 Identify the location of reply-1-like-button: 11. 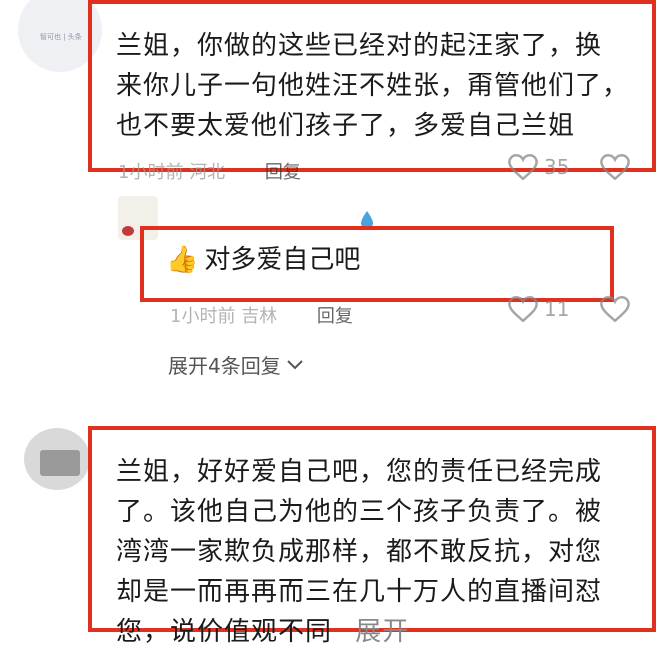
(538, 309).